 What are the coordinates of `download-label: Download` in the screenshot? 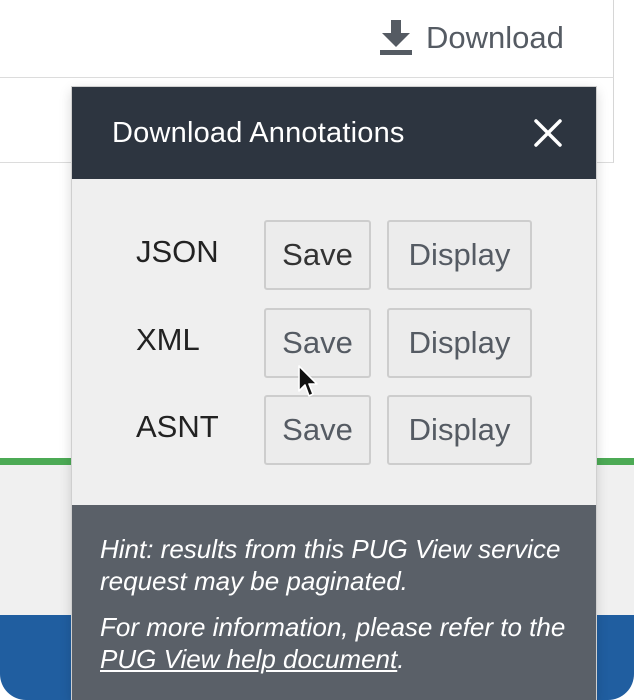 It's located at (495, 37).